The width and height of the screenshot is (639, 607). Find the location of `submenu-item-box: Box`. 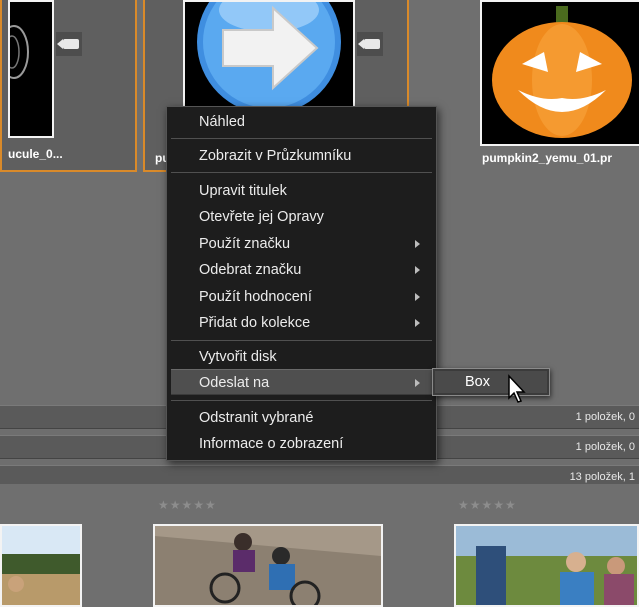

submenu-item-box: Box is located at coordinates (491, 382).